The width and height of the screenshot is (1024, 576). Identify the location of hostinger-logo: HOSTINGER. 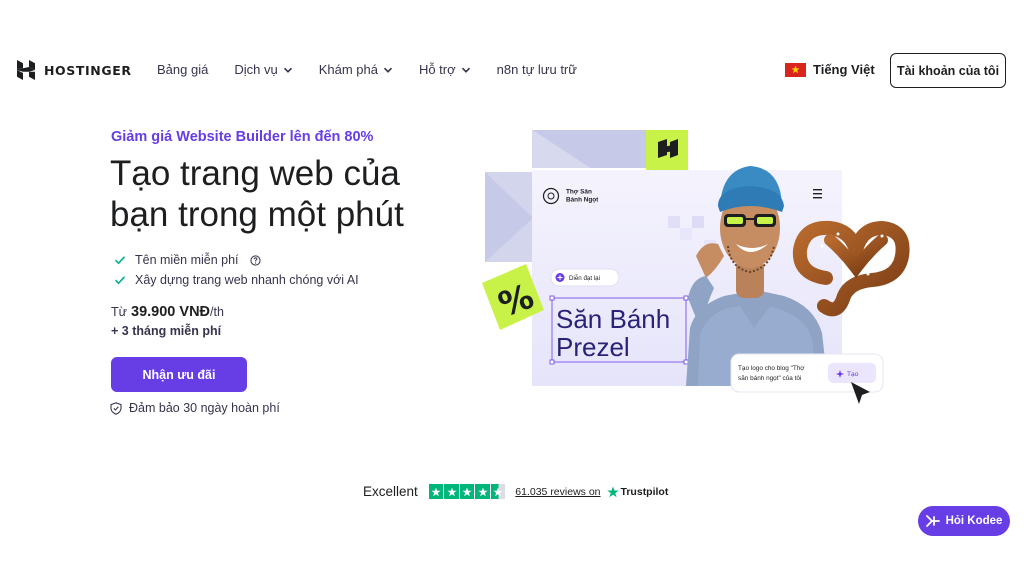
(74, 70).